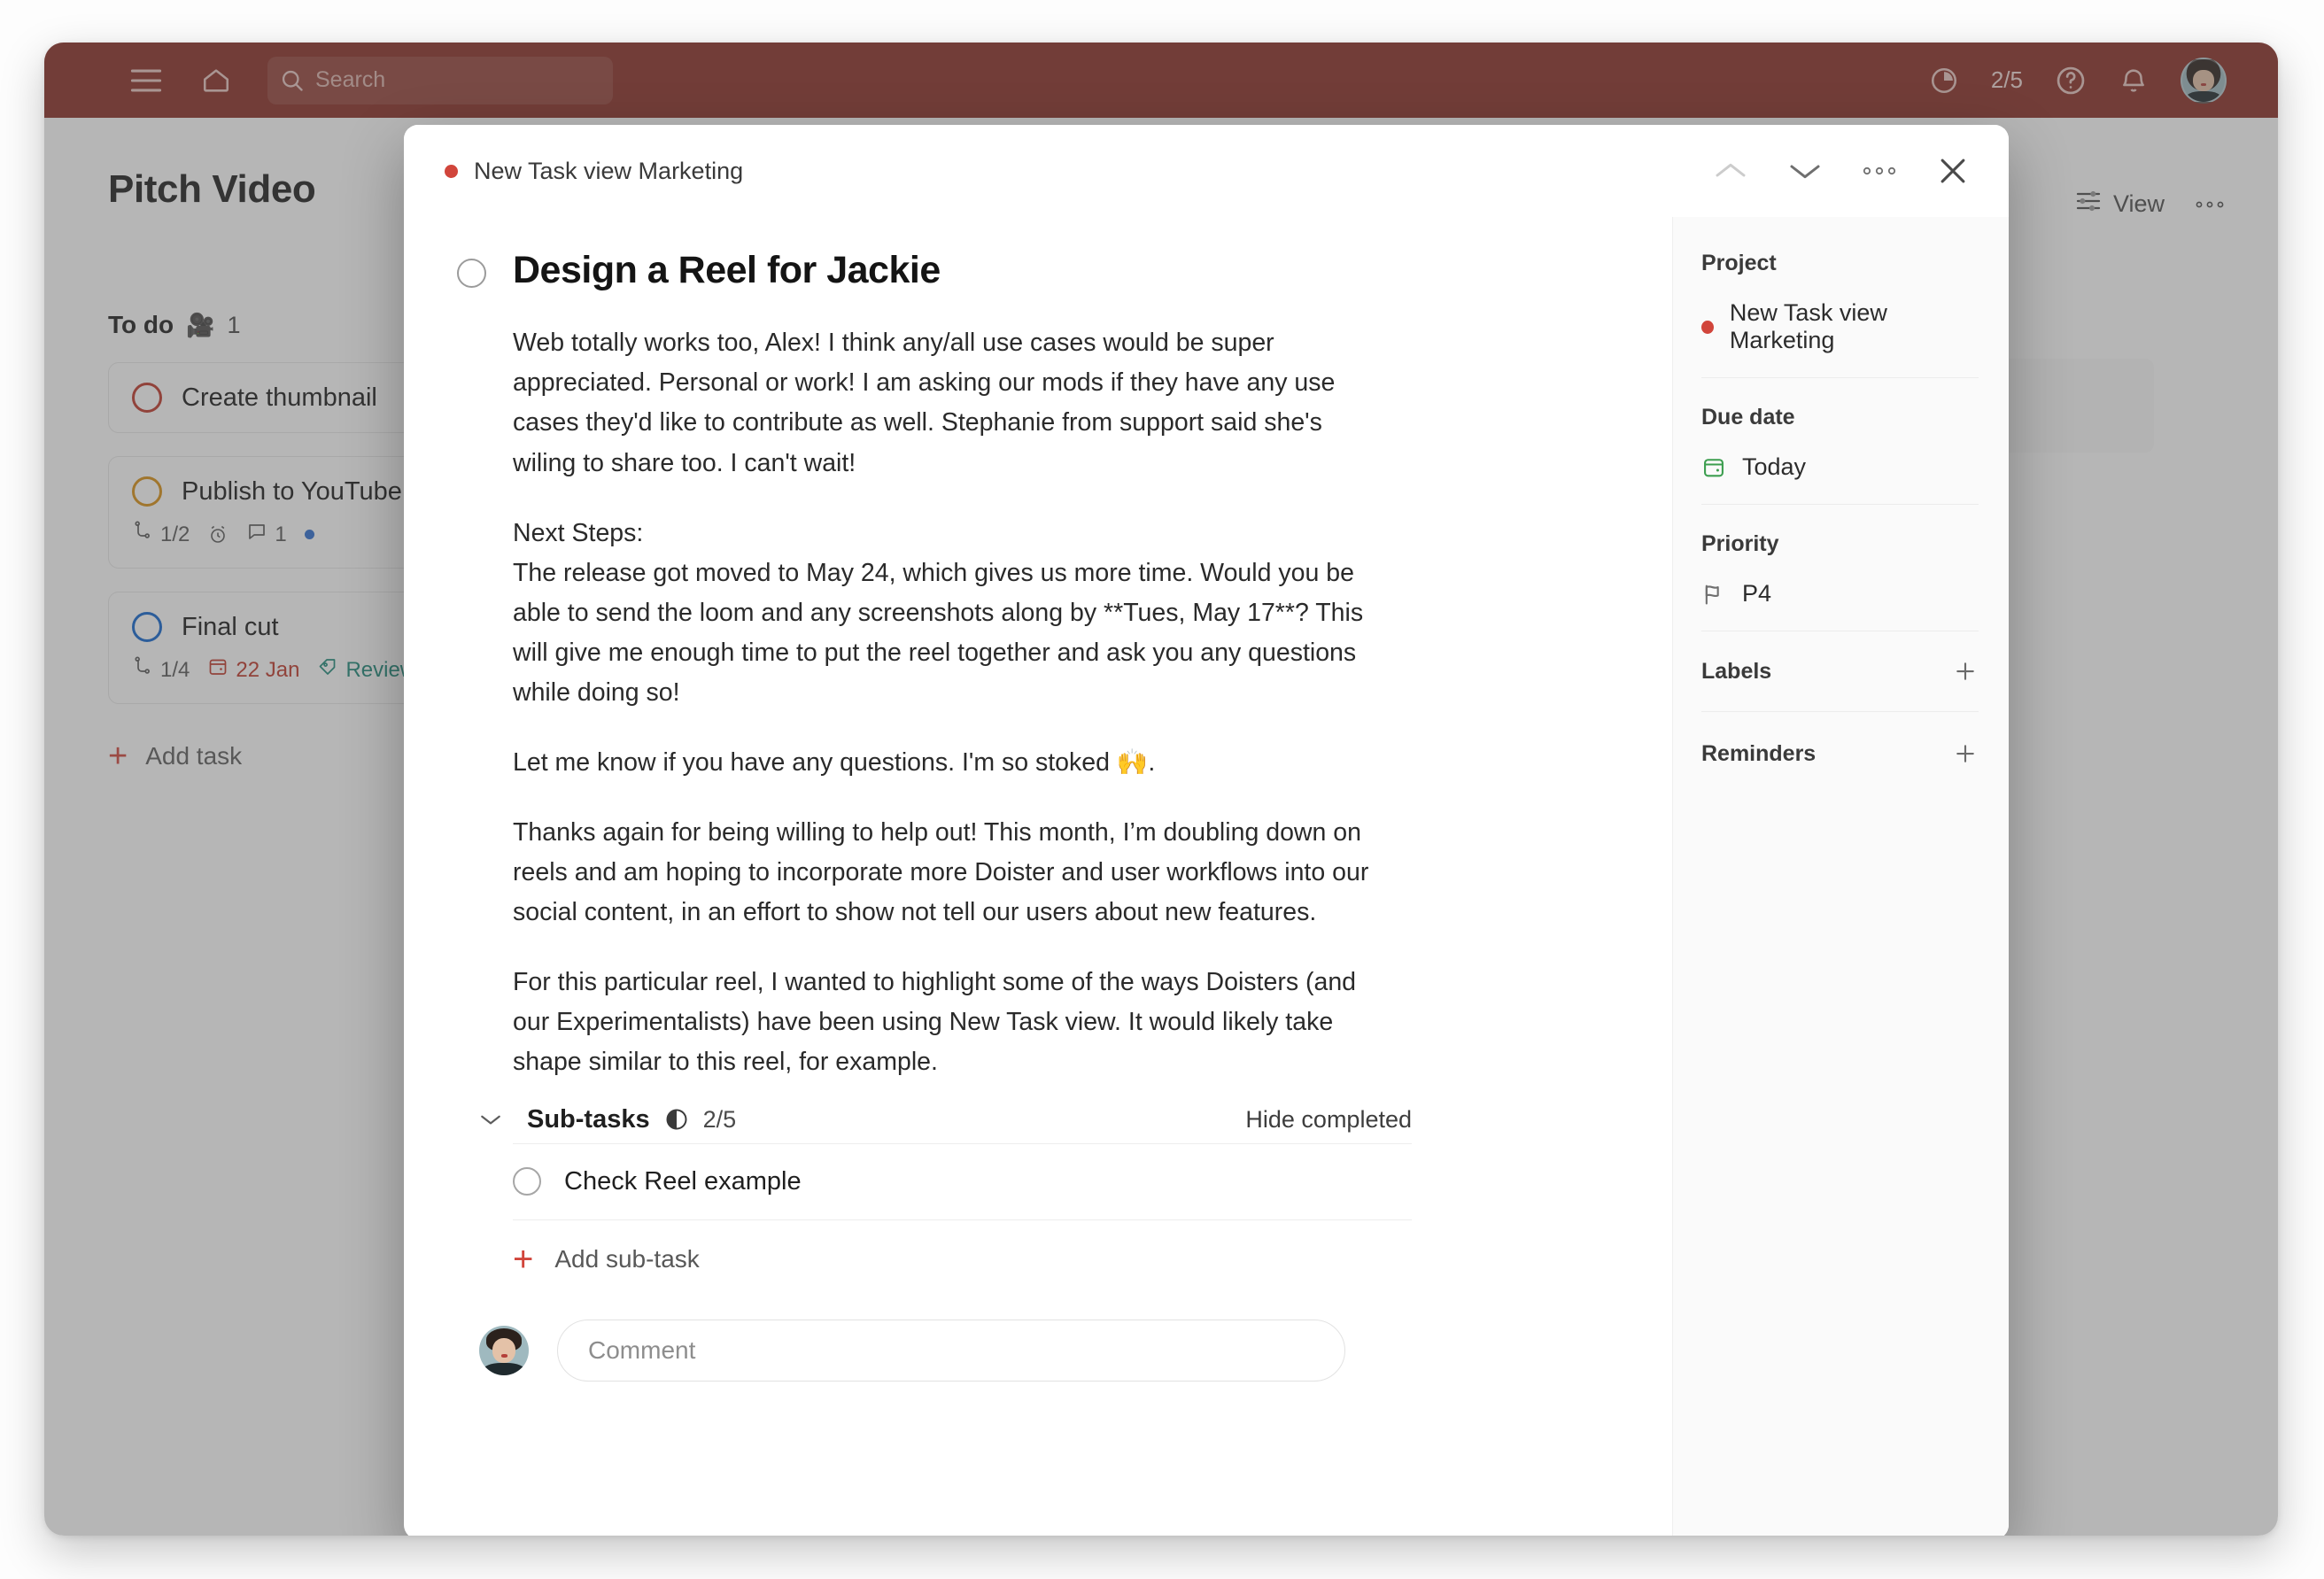  Describe the element at coordinates (2210, 204) in the screenshot. I see `page-more-options-button` at that location.